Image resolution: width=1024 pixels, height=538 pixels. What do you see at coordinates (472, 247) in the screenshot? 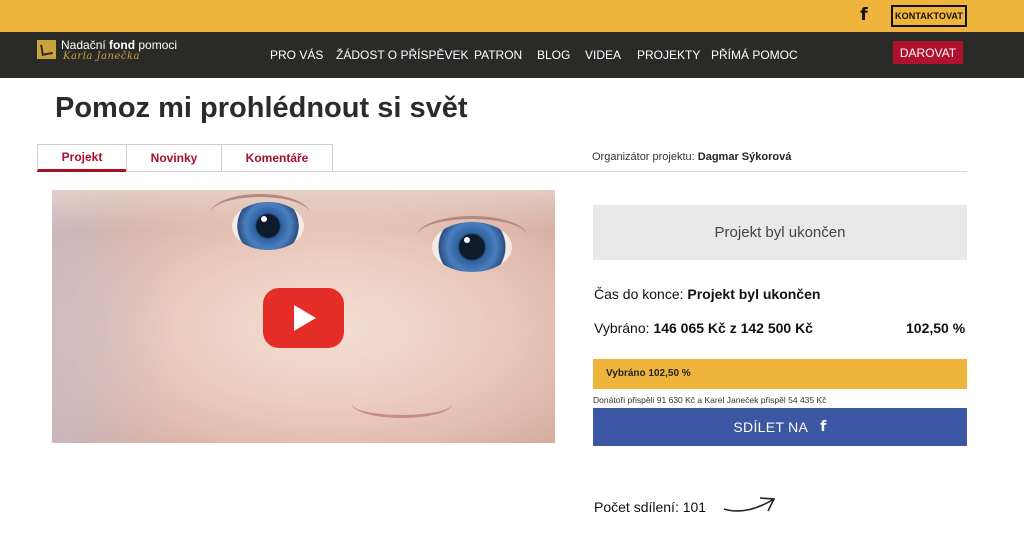
I see `baby-eye-right` at bounding box center [472, 247].